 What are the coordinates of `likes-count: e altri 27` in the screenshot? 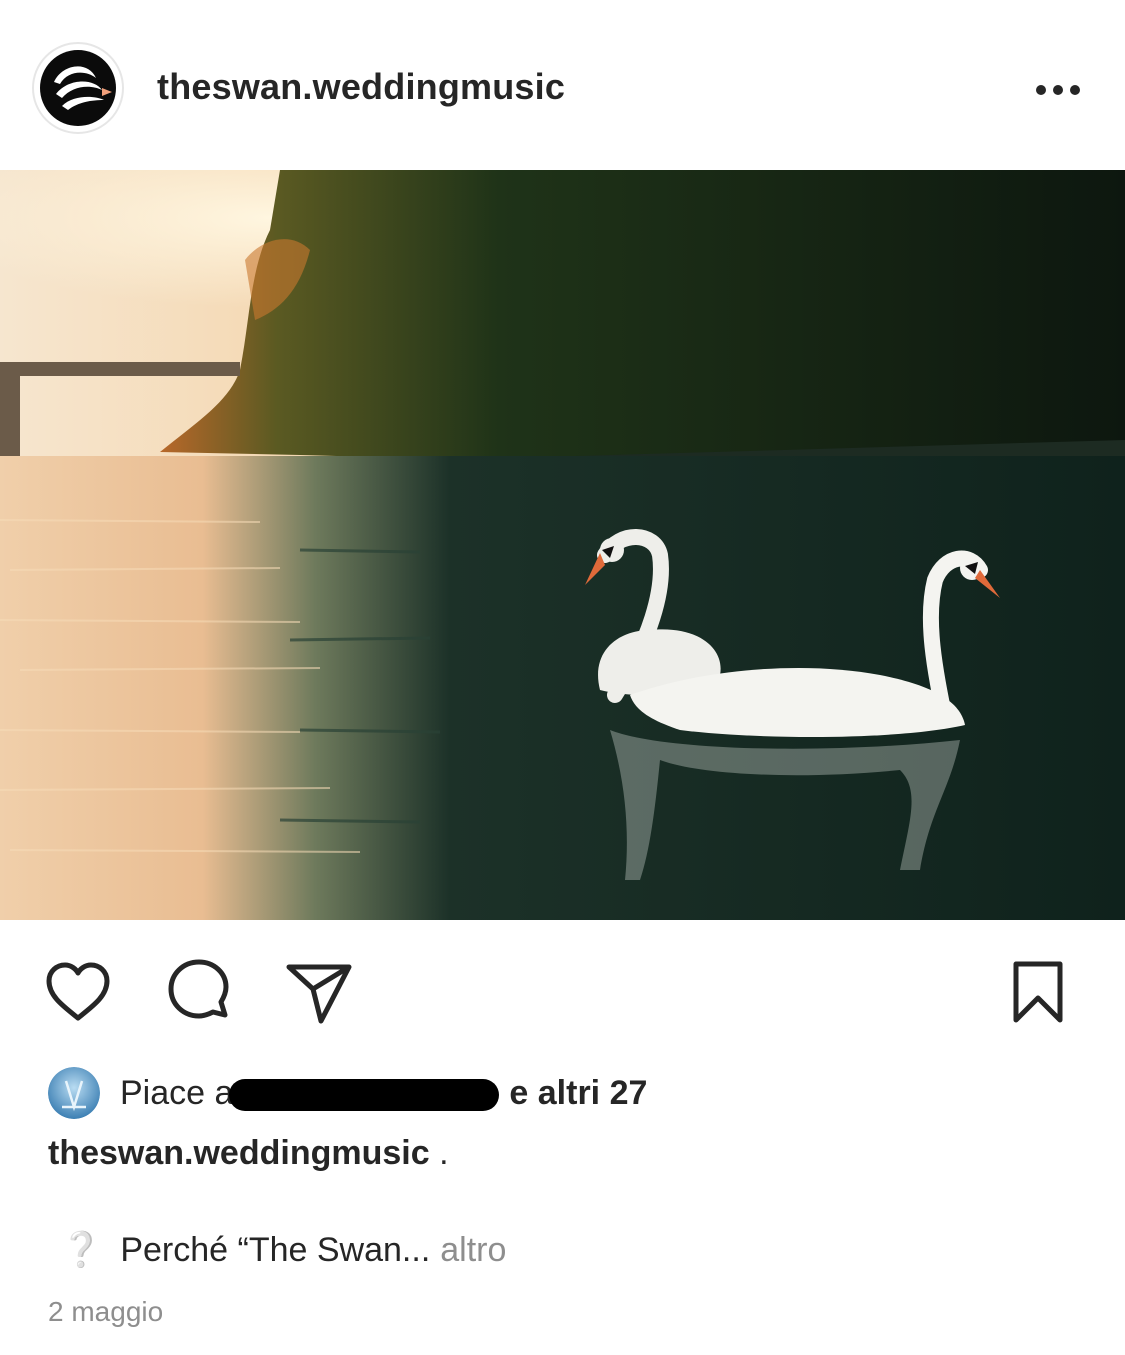 It's located at (578, 1093).